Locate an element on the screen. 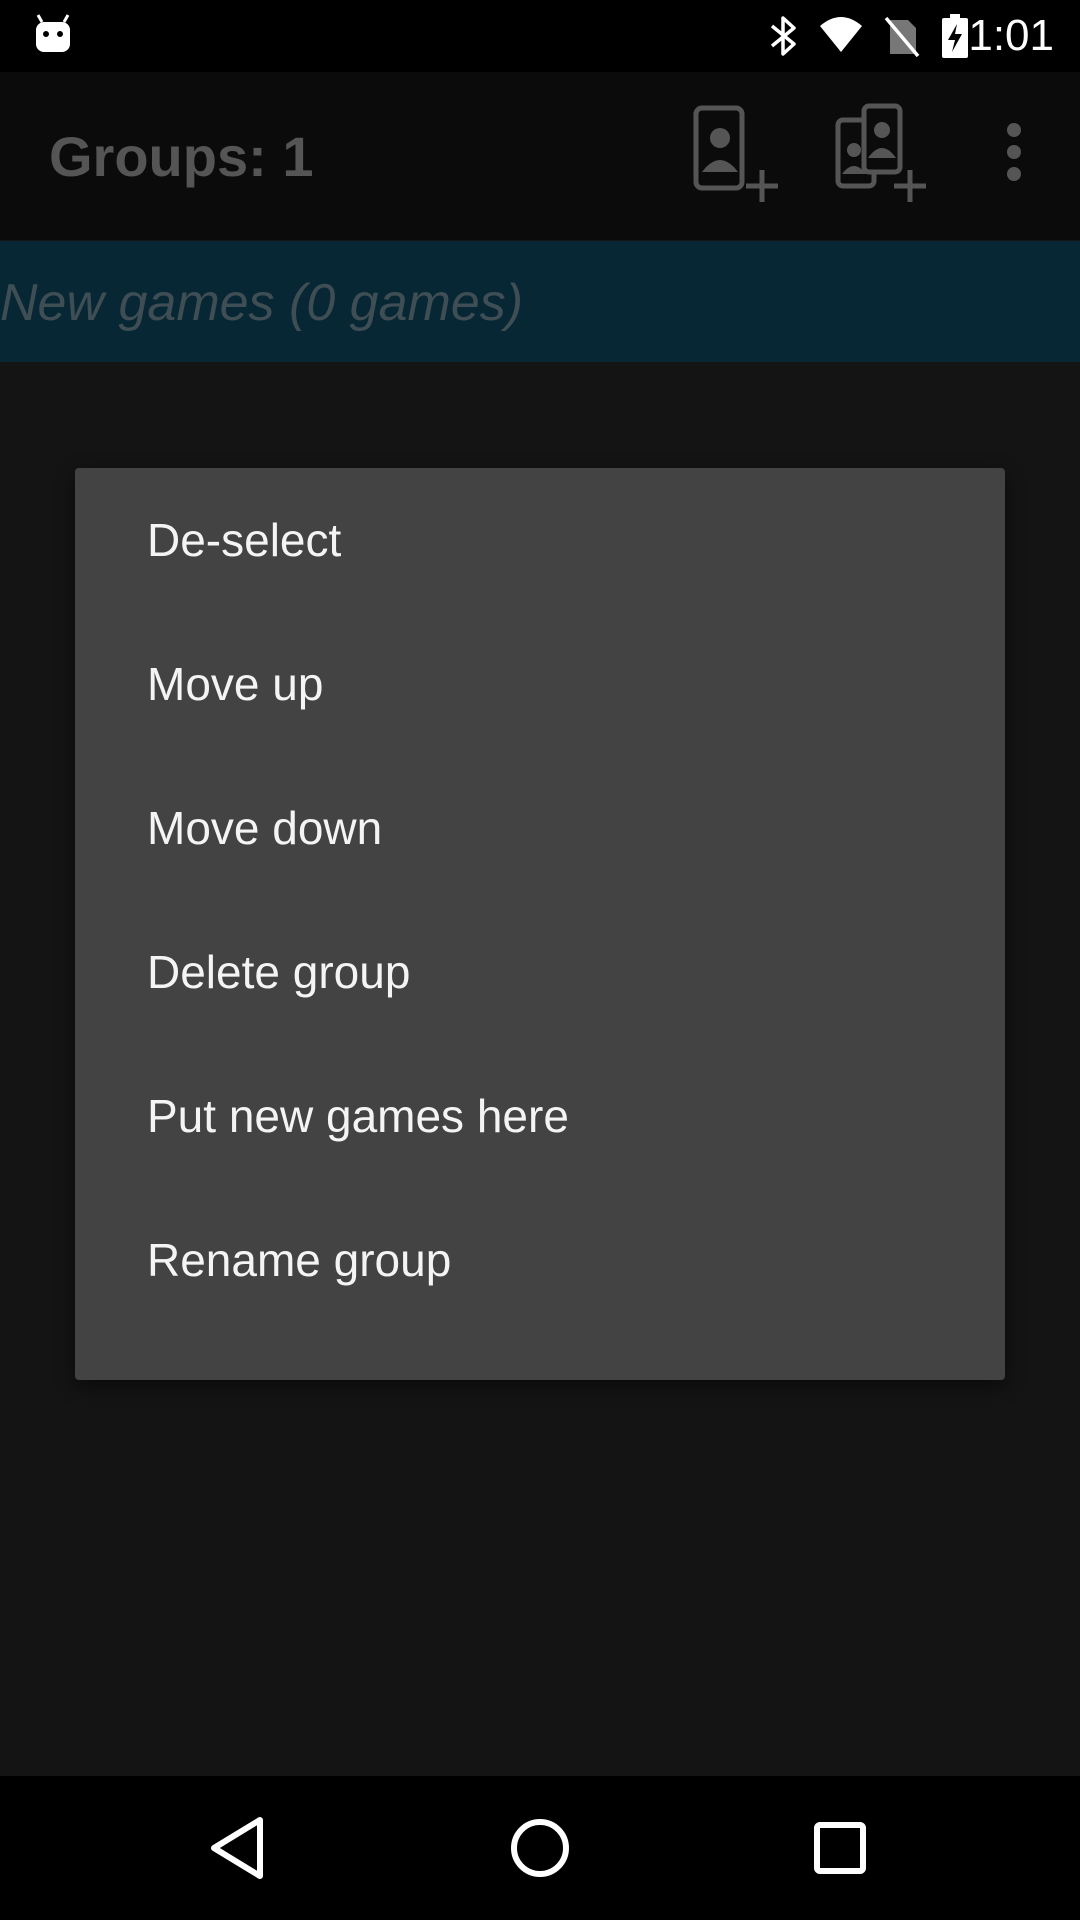 The height and width of the screenshot is (1920, 1080). add-players-button is located at coordinates (884, 152).